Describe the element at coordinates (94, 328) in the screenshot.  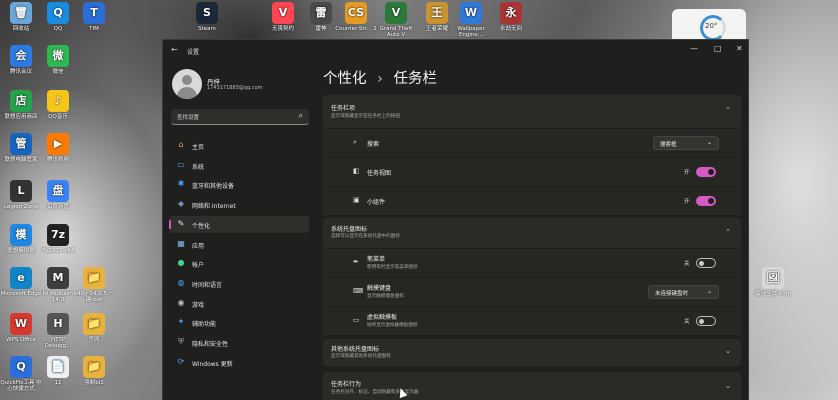
I see `desktop-icon: 📁 官网` at that location.